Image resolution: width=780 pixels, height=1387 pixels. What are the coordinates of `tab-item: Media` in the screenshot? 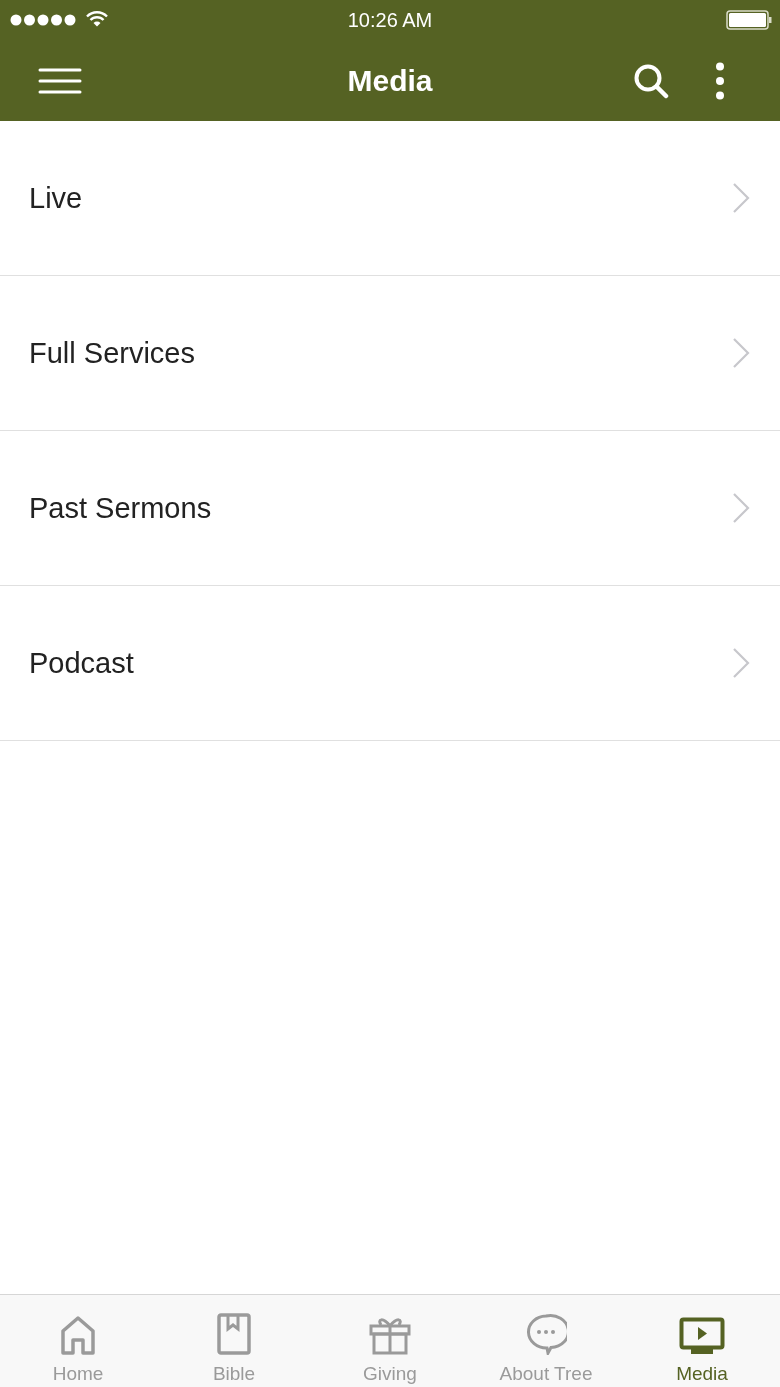 It's located at (702, 1341).